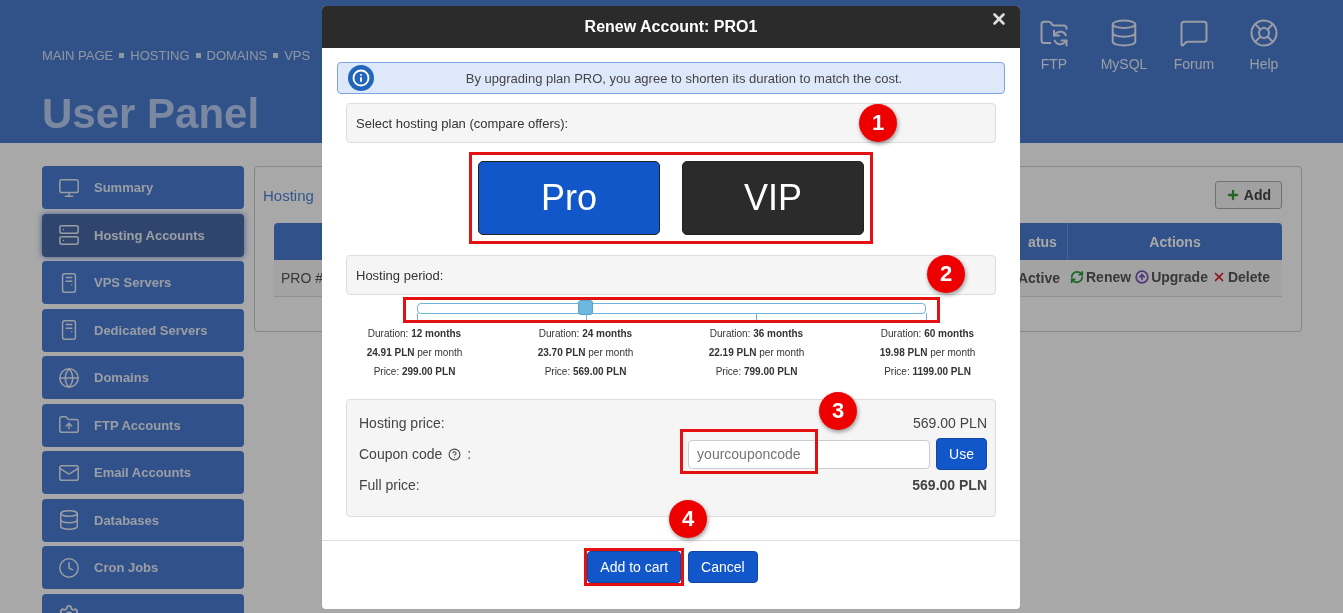 The width and height of the screenshot is (1343, 613). What do you see at coordinates (927, 333) in the screenshot?
I see `duration-text: Duration: 60 months` at bounding box center [927, 333].